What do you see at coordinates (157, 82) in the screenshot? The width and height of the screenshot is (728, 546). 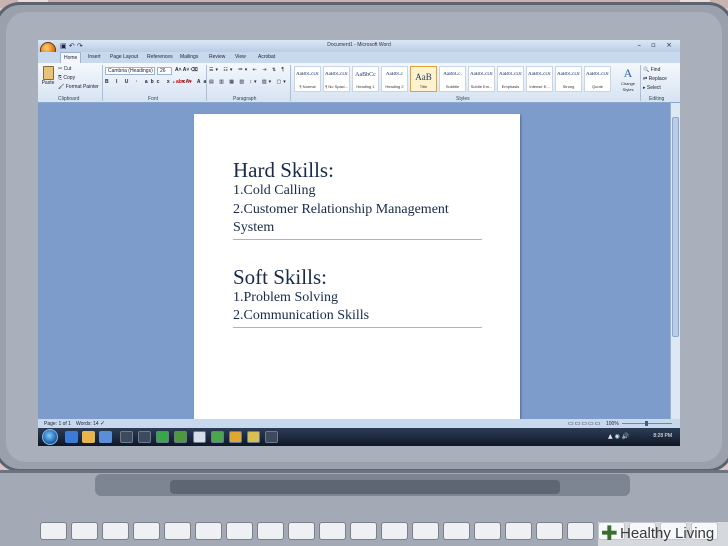 I see `font-format-icons: B I U · abc x₂ x² Aa` at bounding box center [157, 82].